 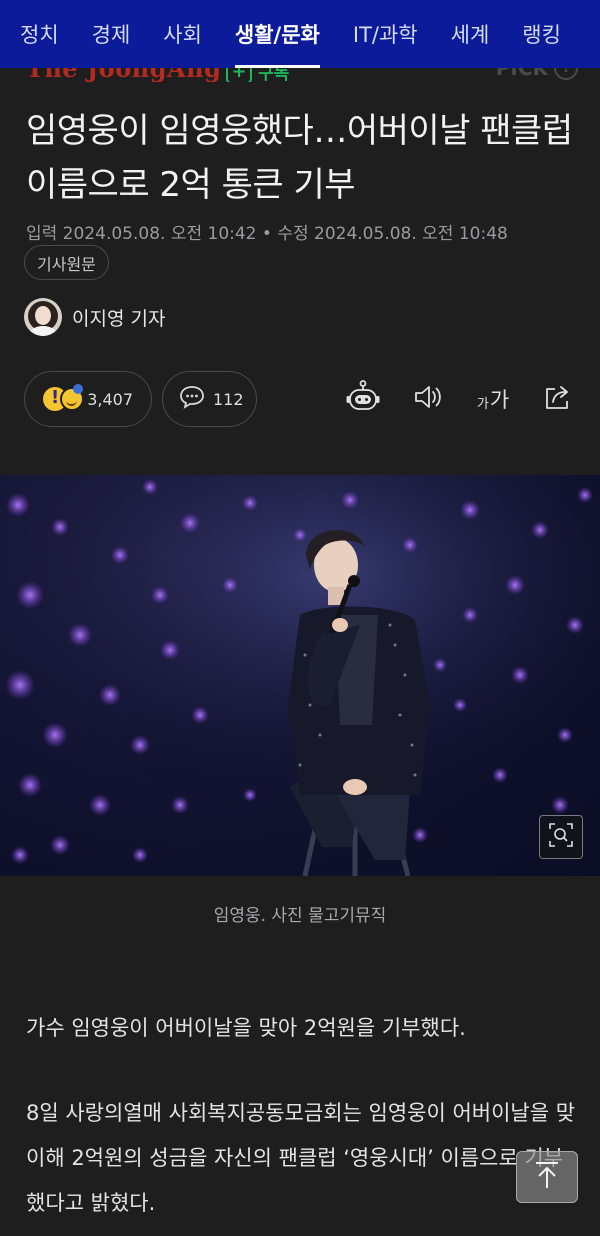 I want to click on zoom-search-icon, so click(x=561, y=837).